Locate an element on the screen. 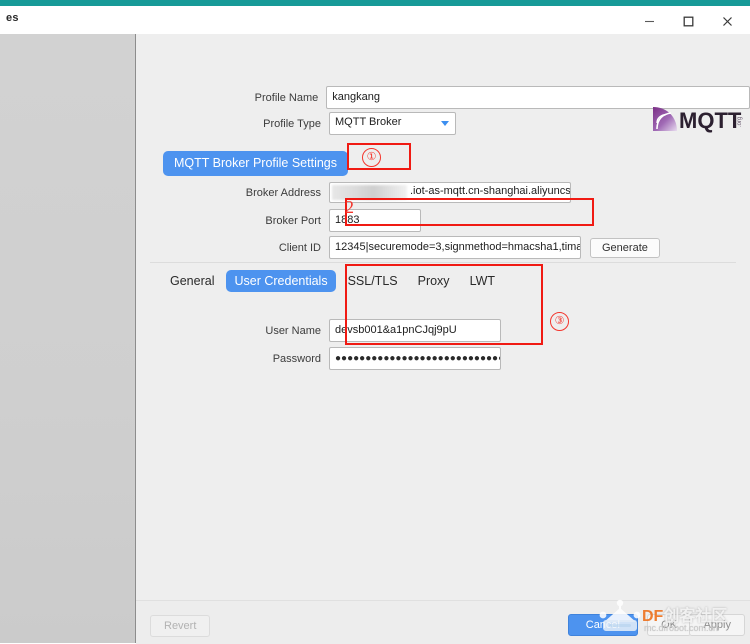  broker-address-value: .iot-as-mqtt.cn-shanghai.aliyuncs.cor is located at coordinates (490, 191).